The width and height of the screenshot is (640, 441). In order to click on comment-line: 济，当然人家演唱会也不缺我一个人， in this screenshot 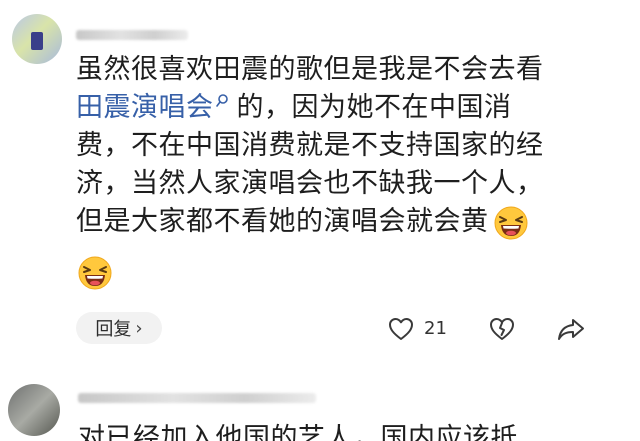, I will do `click(310, 183)`.